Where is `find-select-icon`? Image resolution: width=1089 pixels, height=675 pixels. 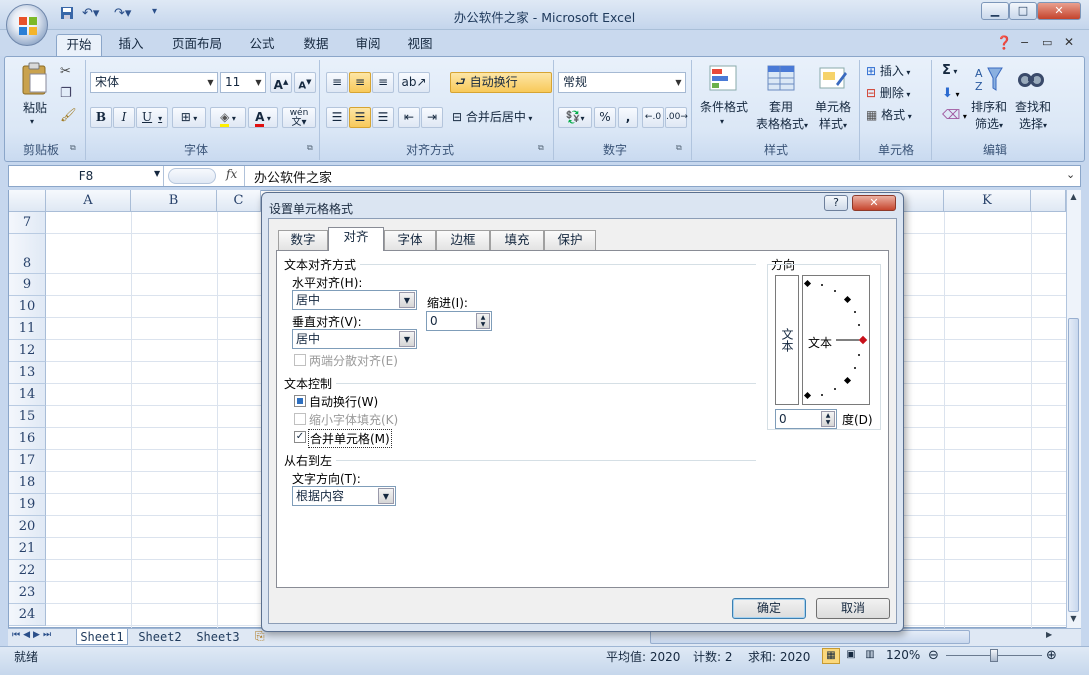
find-select-icon is located at coordinates (1031, 80).